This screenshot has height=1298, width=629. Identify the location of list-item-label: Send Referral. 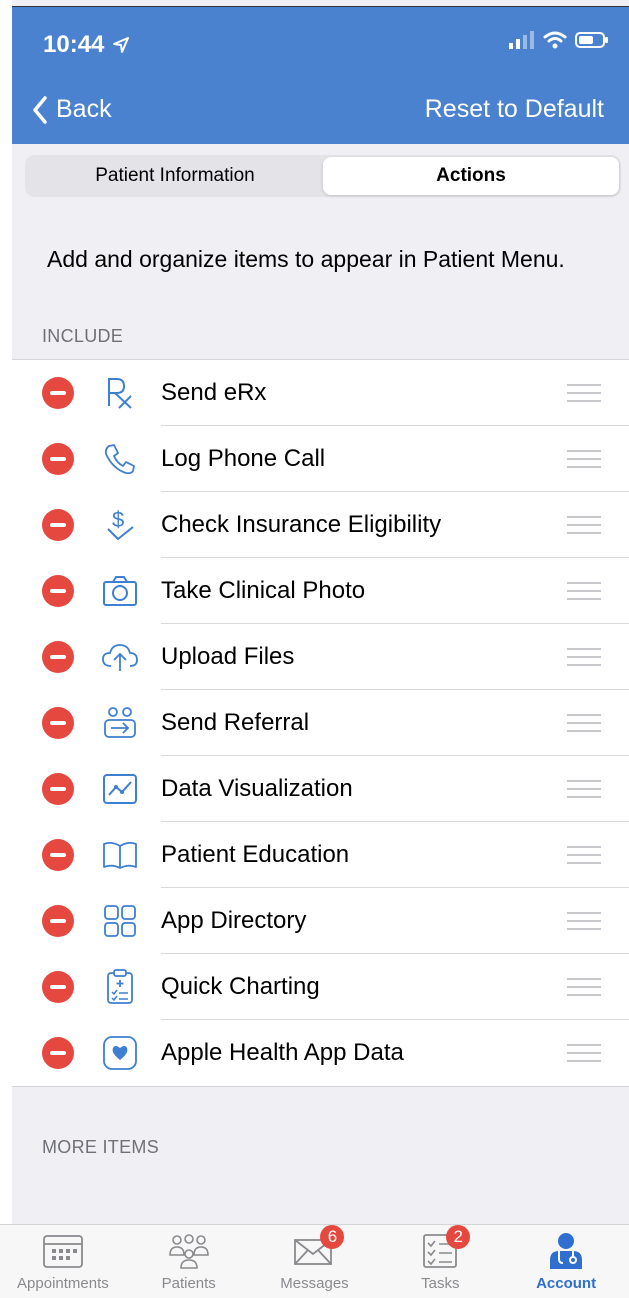
(235, 722).